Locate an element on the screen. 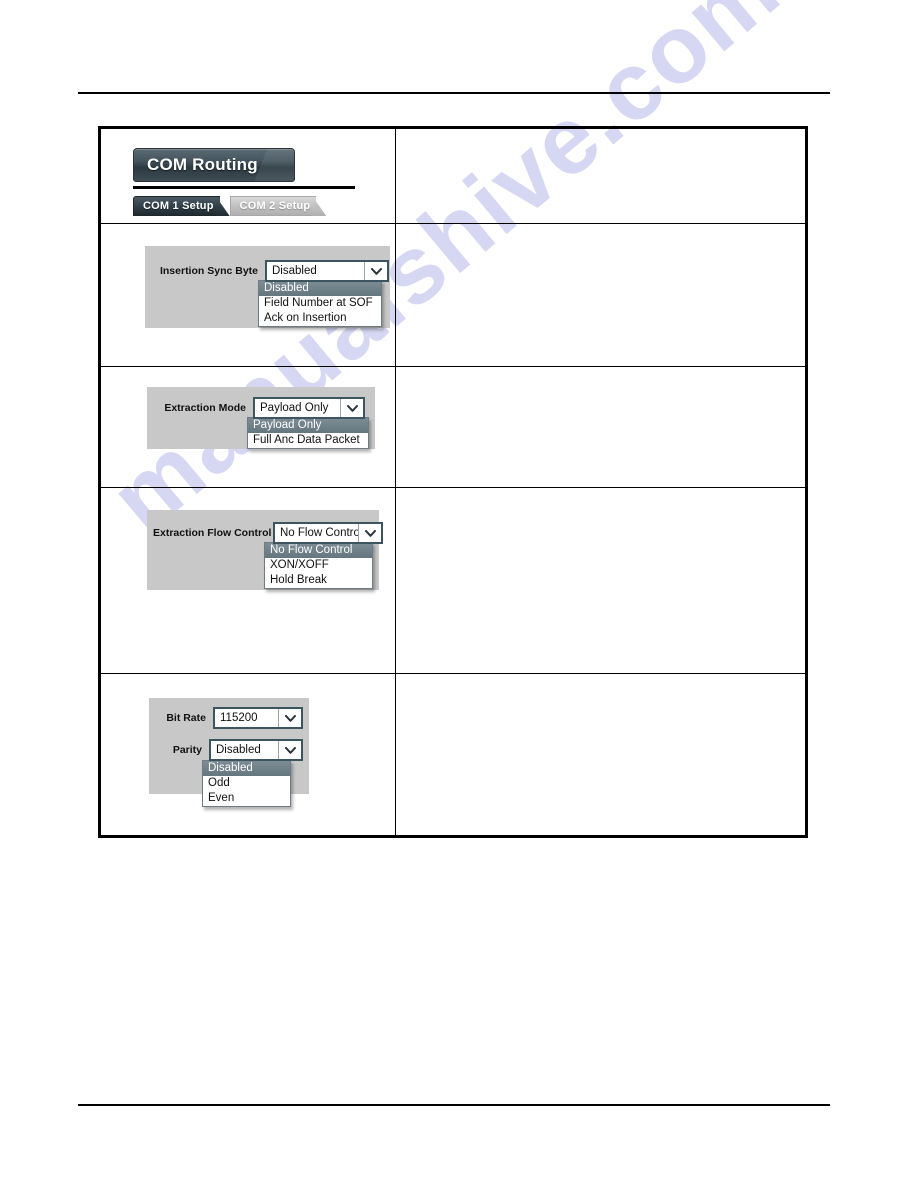 The width and height of the screenshot is (918, 1188). parity-field: Parity Disabled is located at coordinates (228, 750).